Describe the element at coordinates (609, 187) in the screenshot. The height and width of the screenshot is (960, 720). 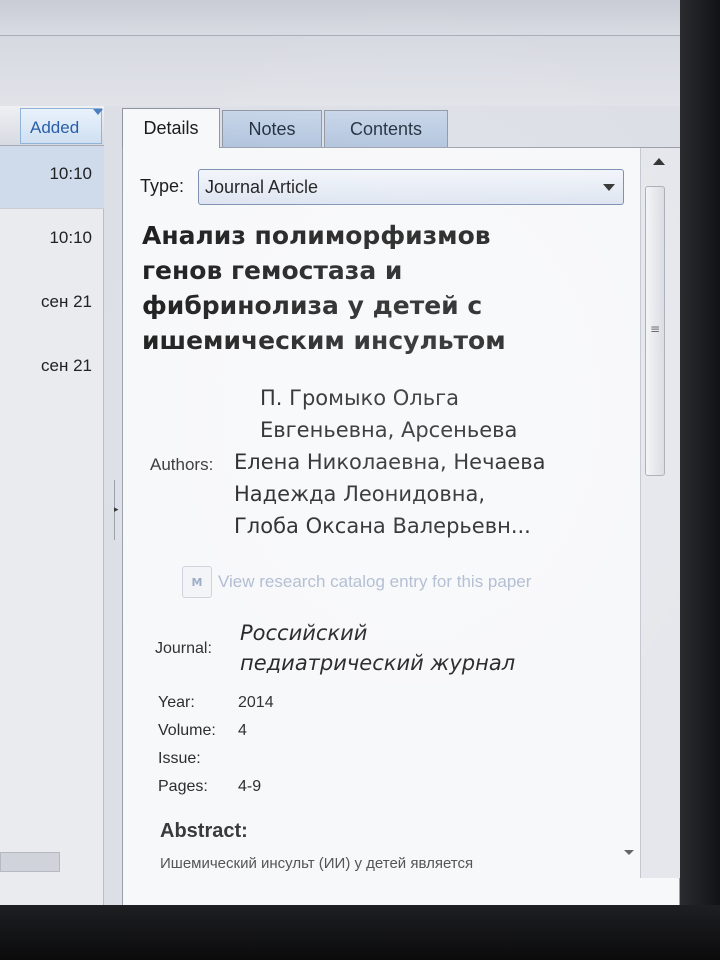
I see `chevron-down-icon` at that location.